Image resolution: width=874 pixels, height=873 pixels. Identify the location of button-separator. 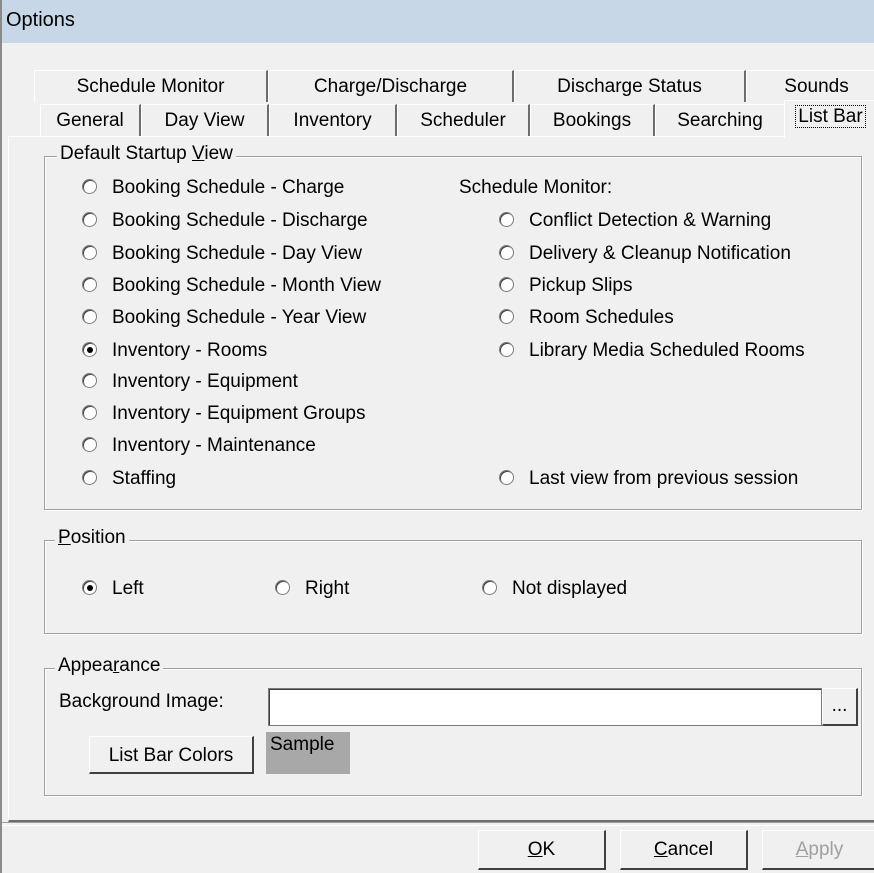
(438, 824).